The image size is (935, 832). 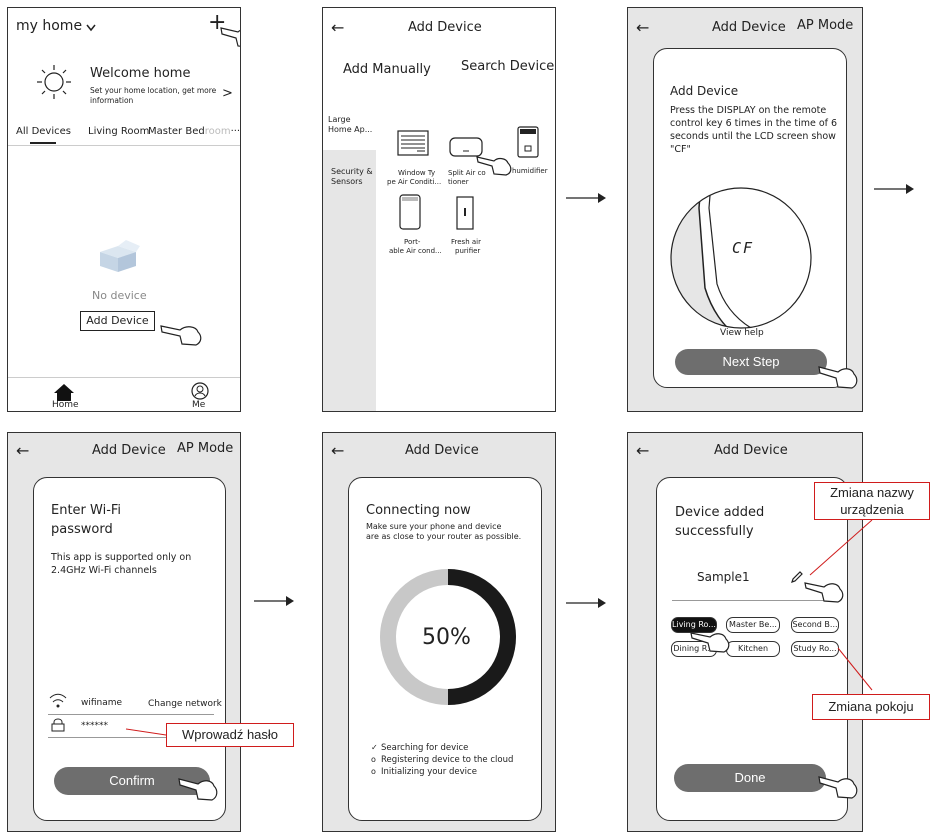 I want to click on callout-rename-line-2: urządzenia, so click(x=872, y=509).